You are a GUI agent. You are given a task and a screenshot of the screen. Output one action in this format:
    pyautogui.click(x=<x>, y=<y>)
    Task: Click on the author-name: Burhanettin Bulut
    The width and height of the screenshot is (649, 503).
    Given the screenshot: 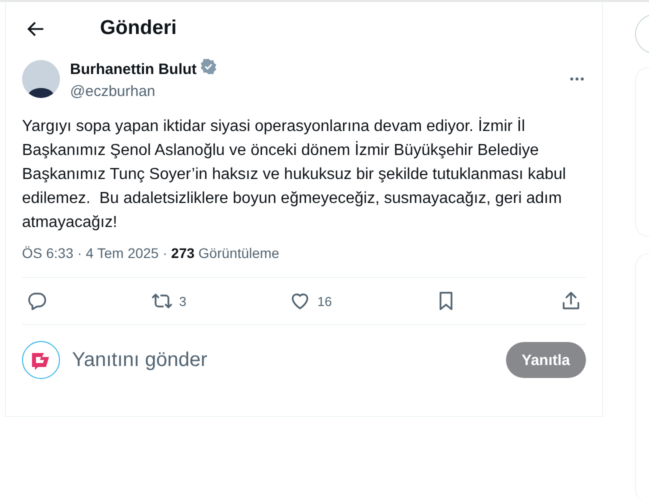 What is the action you would take?
    pyautogui.click(x=133, y=69)
    